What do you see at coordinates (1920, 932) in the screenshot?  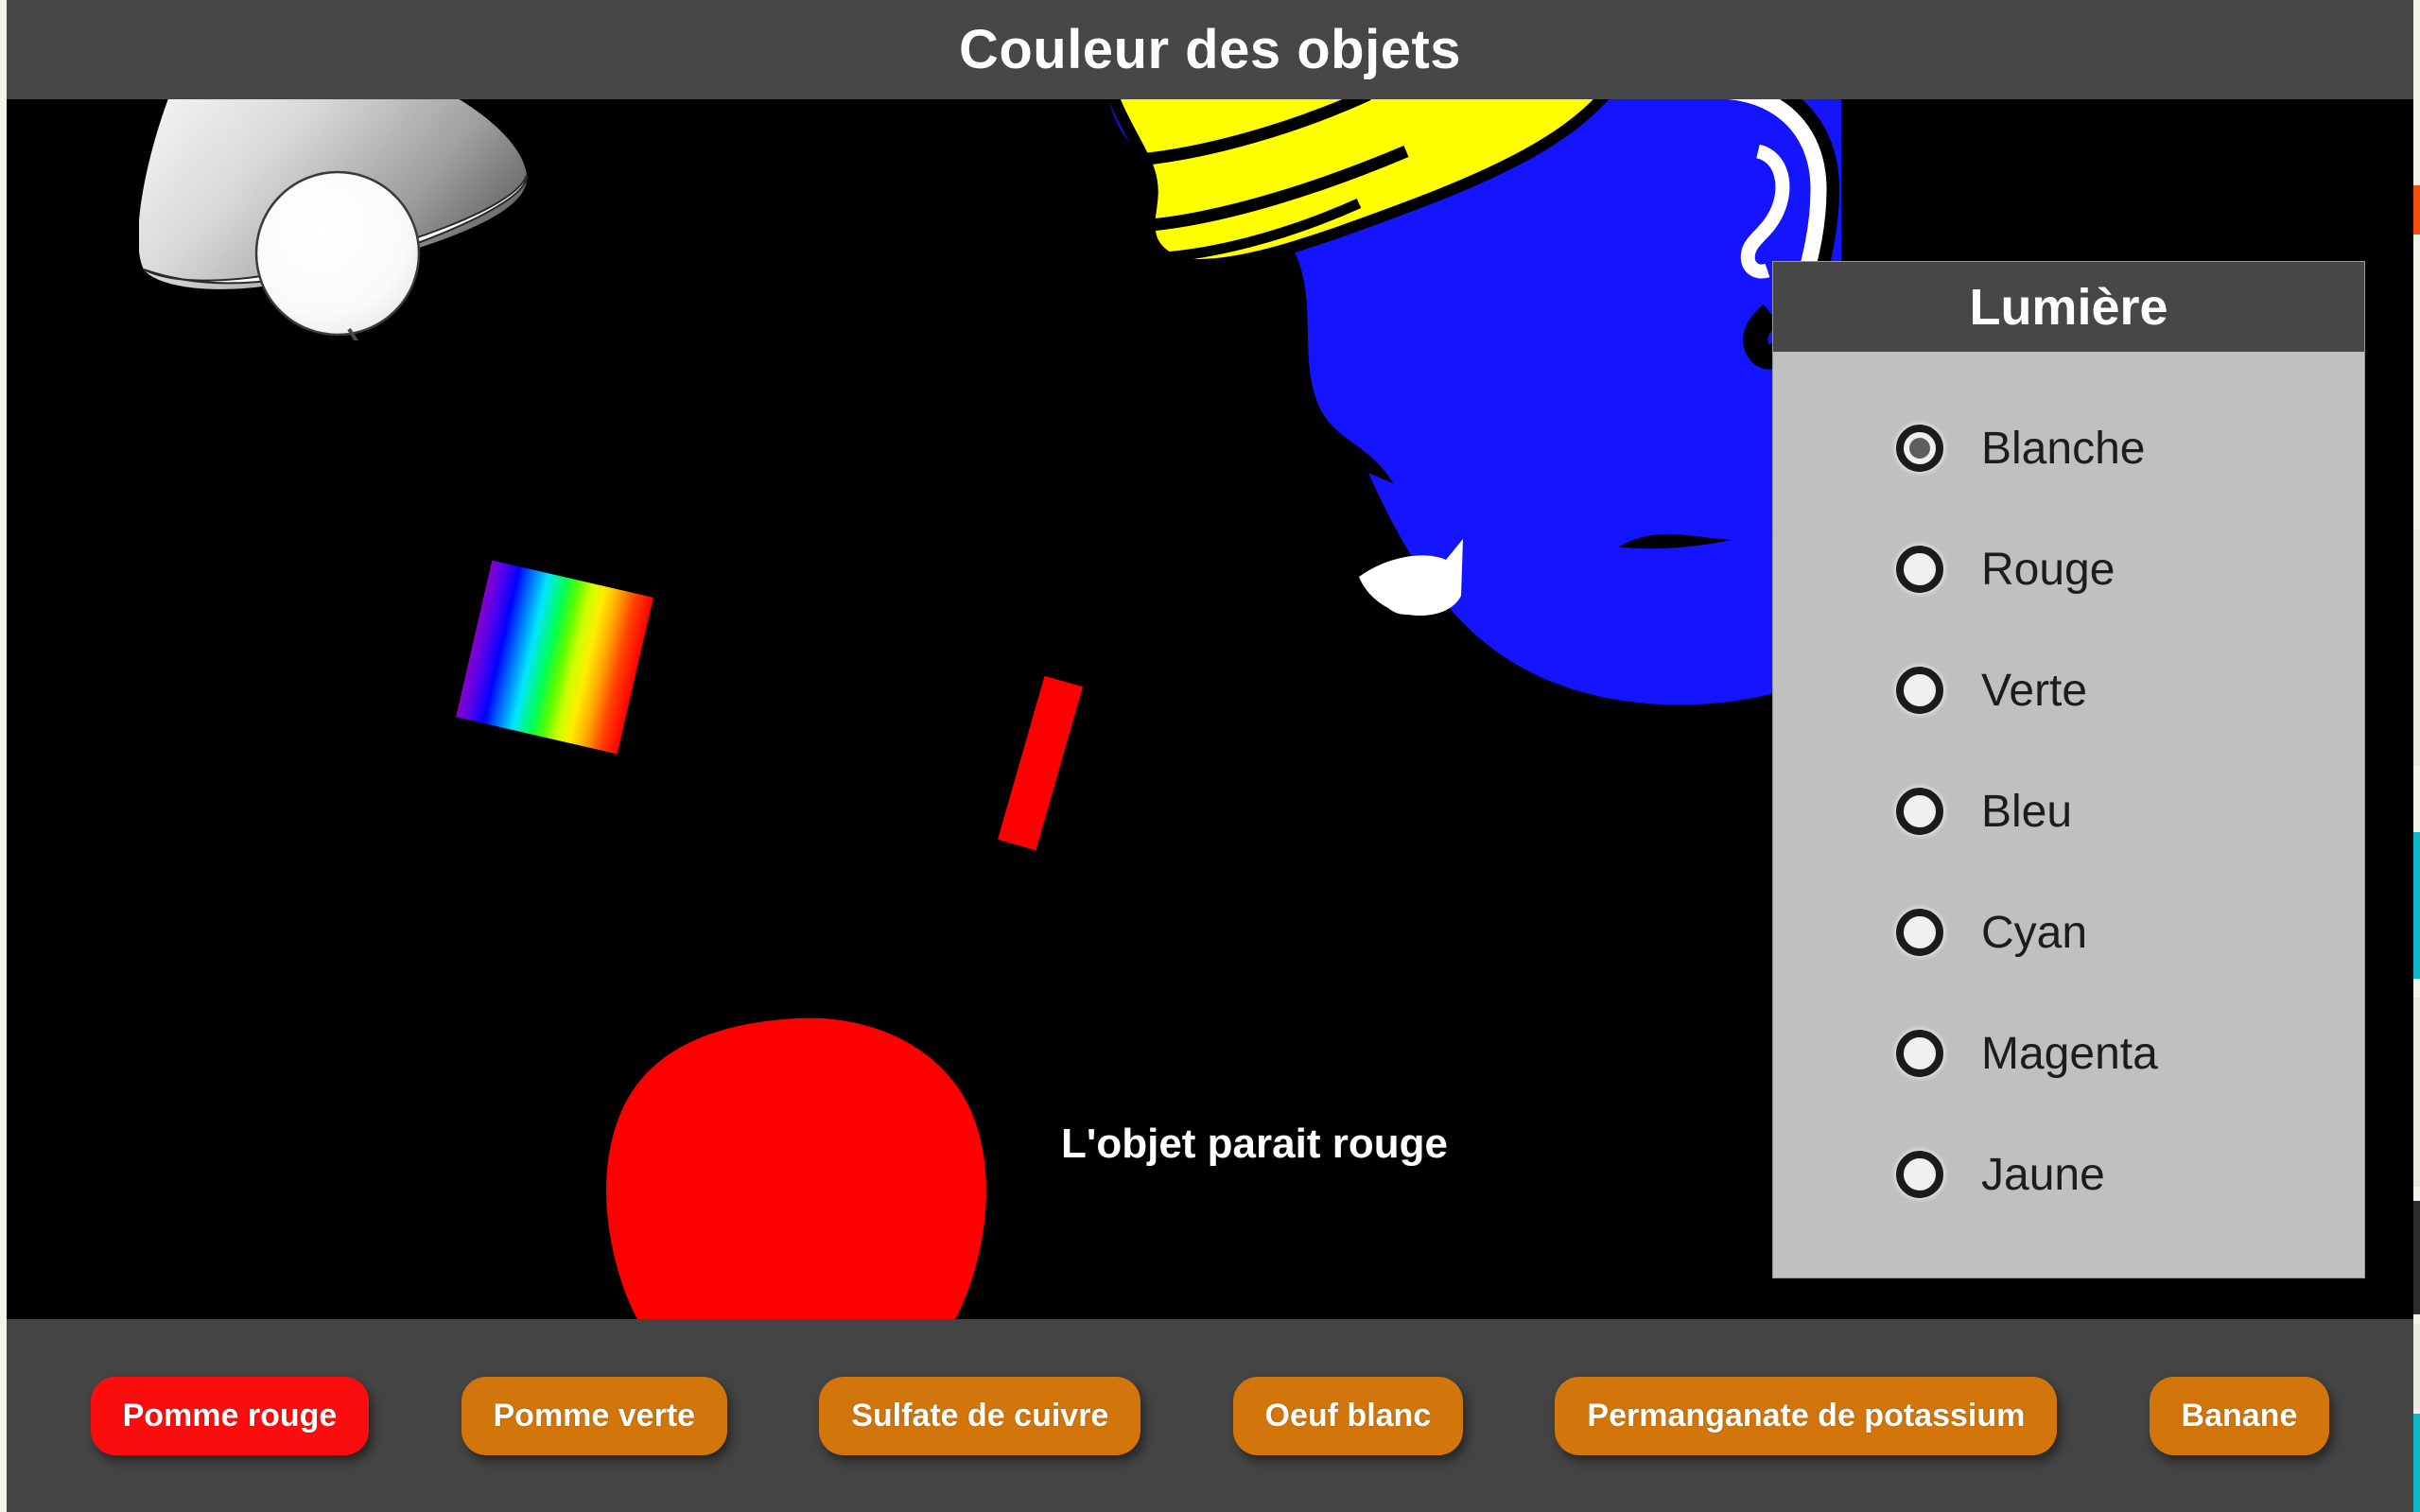 I see `radio-icon-cyan` at bounding box center [1920, 932].